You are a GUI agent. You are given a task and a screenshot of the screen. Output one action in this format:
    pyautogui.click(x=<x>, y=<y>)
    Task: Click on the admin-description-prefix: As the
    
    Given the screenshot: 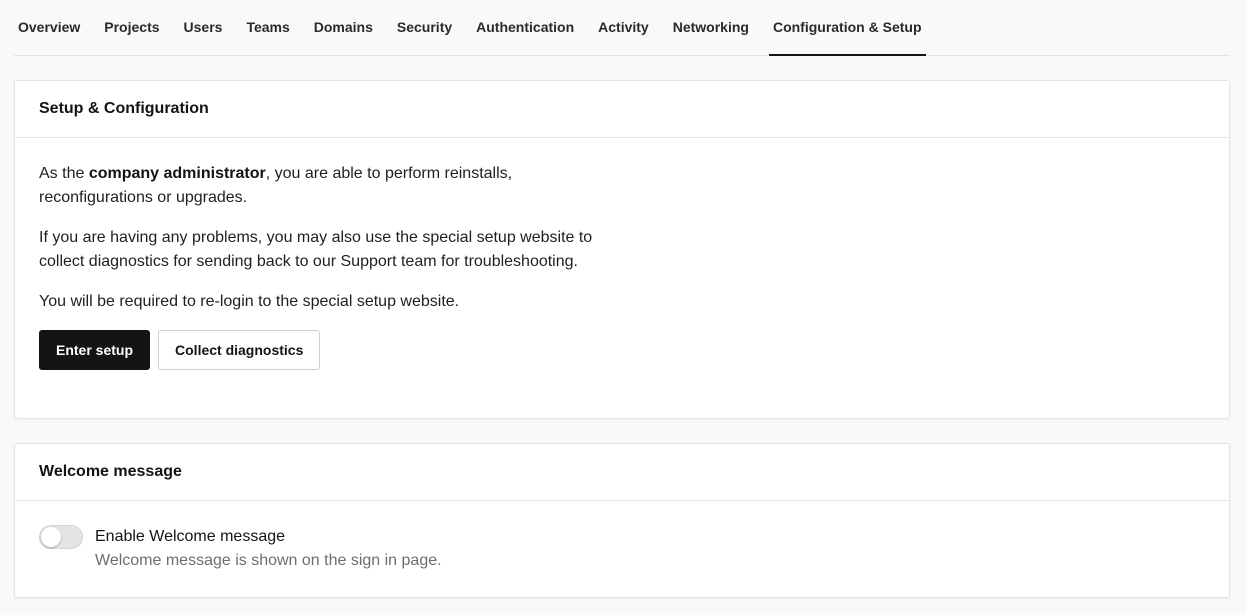 What is the action you would take?
    pyautogui.click(x=64, y=173)
    